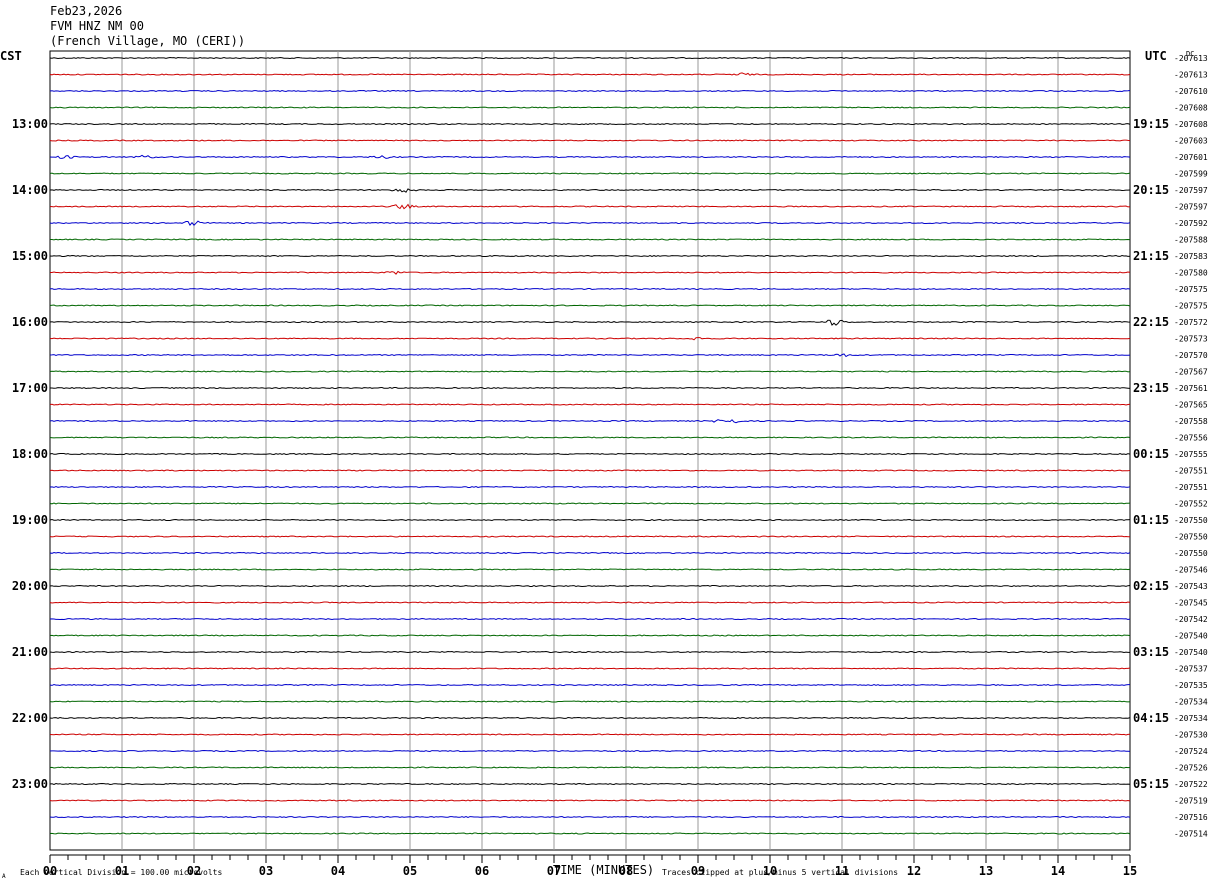 This screenshot has height=886, width=1210. Describe the element at coordinates (266, 871) in the screenshot. I see `x-tick-label: 03` at that location.